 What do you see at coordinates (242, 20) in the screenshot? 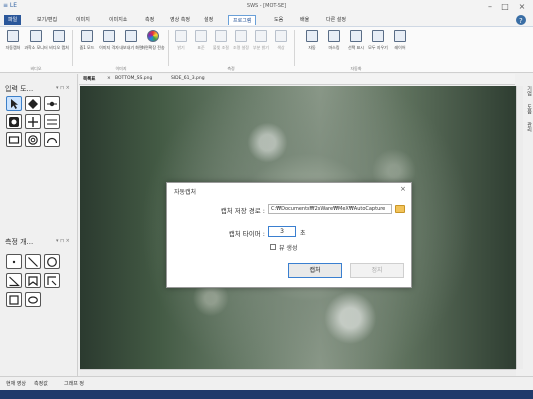
I see `tab-program: 프로그램` at bounding box center [242, 20].